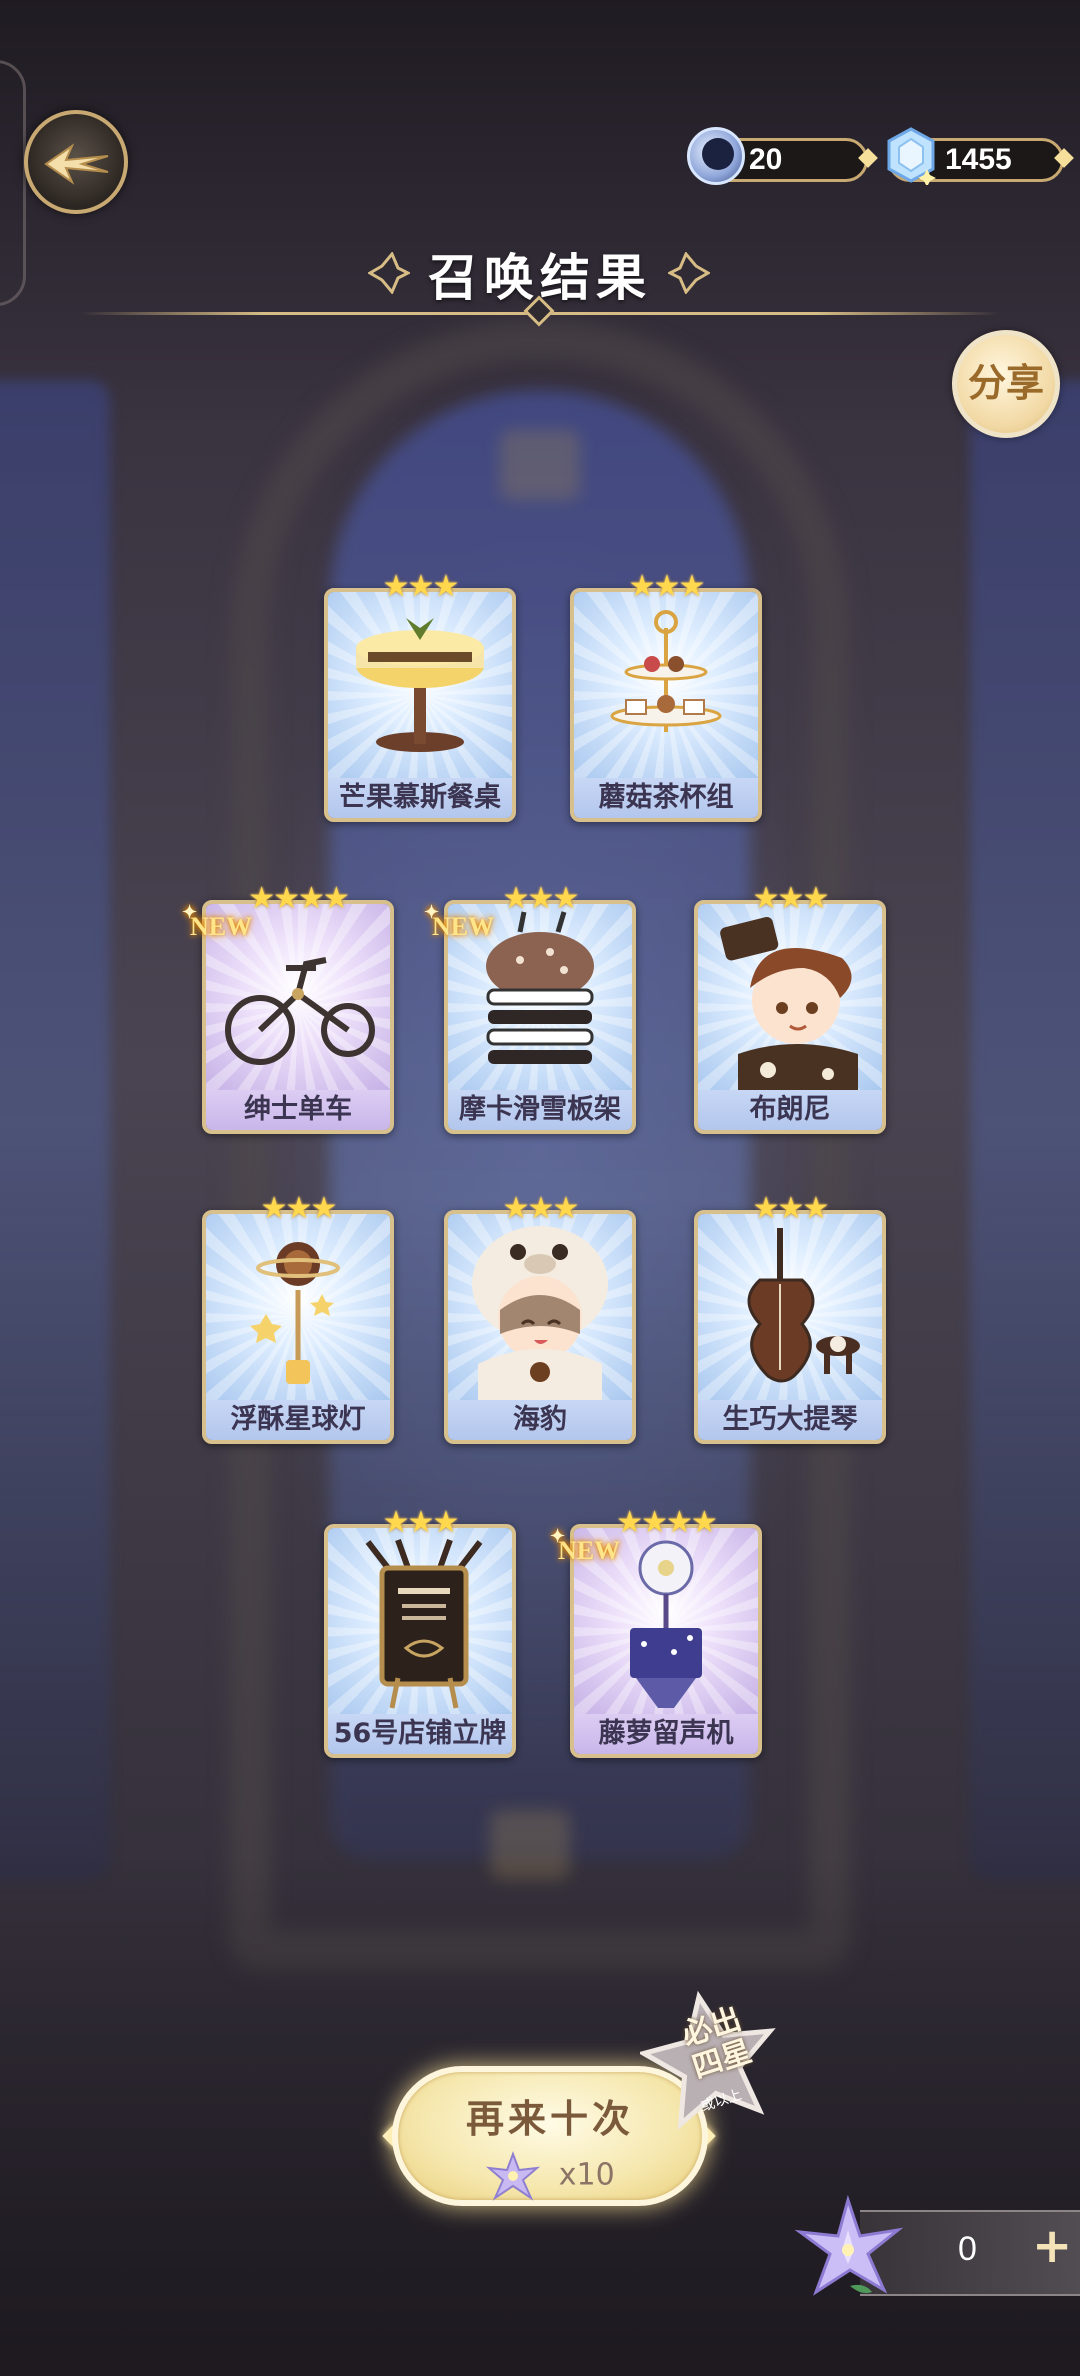 The width and height of the screenshot is (1080, 2376). What do you see at coordinates (1025, 1130) in the screenshot?
I see `right-window` at bounding box center [1025, 1130].